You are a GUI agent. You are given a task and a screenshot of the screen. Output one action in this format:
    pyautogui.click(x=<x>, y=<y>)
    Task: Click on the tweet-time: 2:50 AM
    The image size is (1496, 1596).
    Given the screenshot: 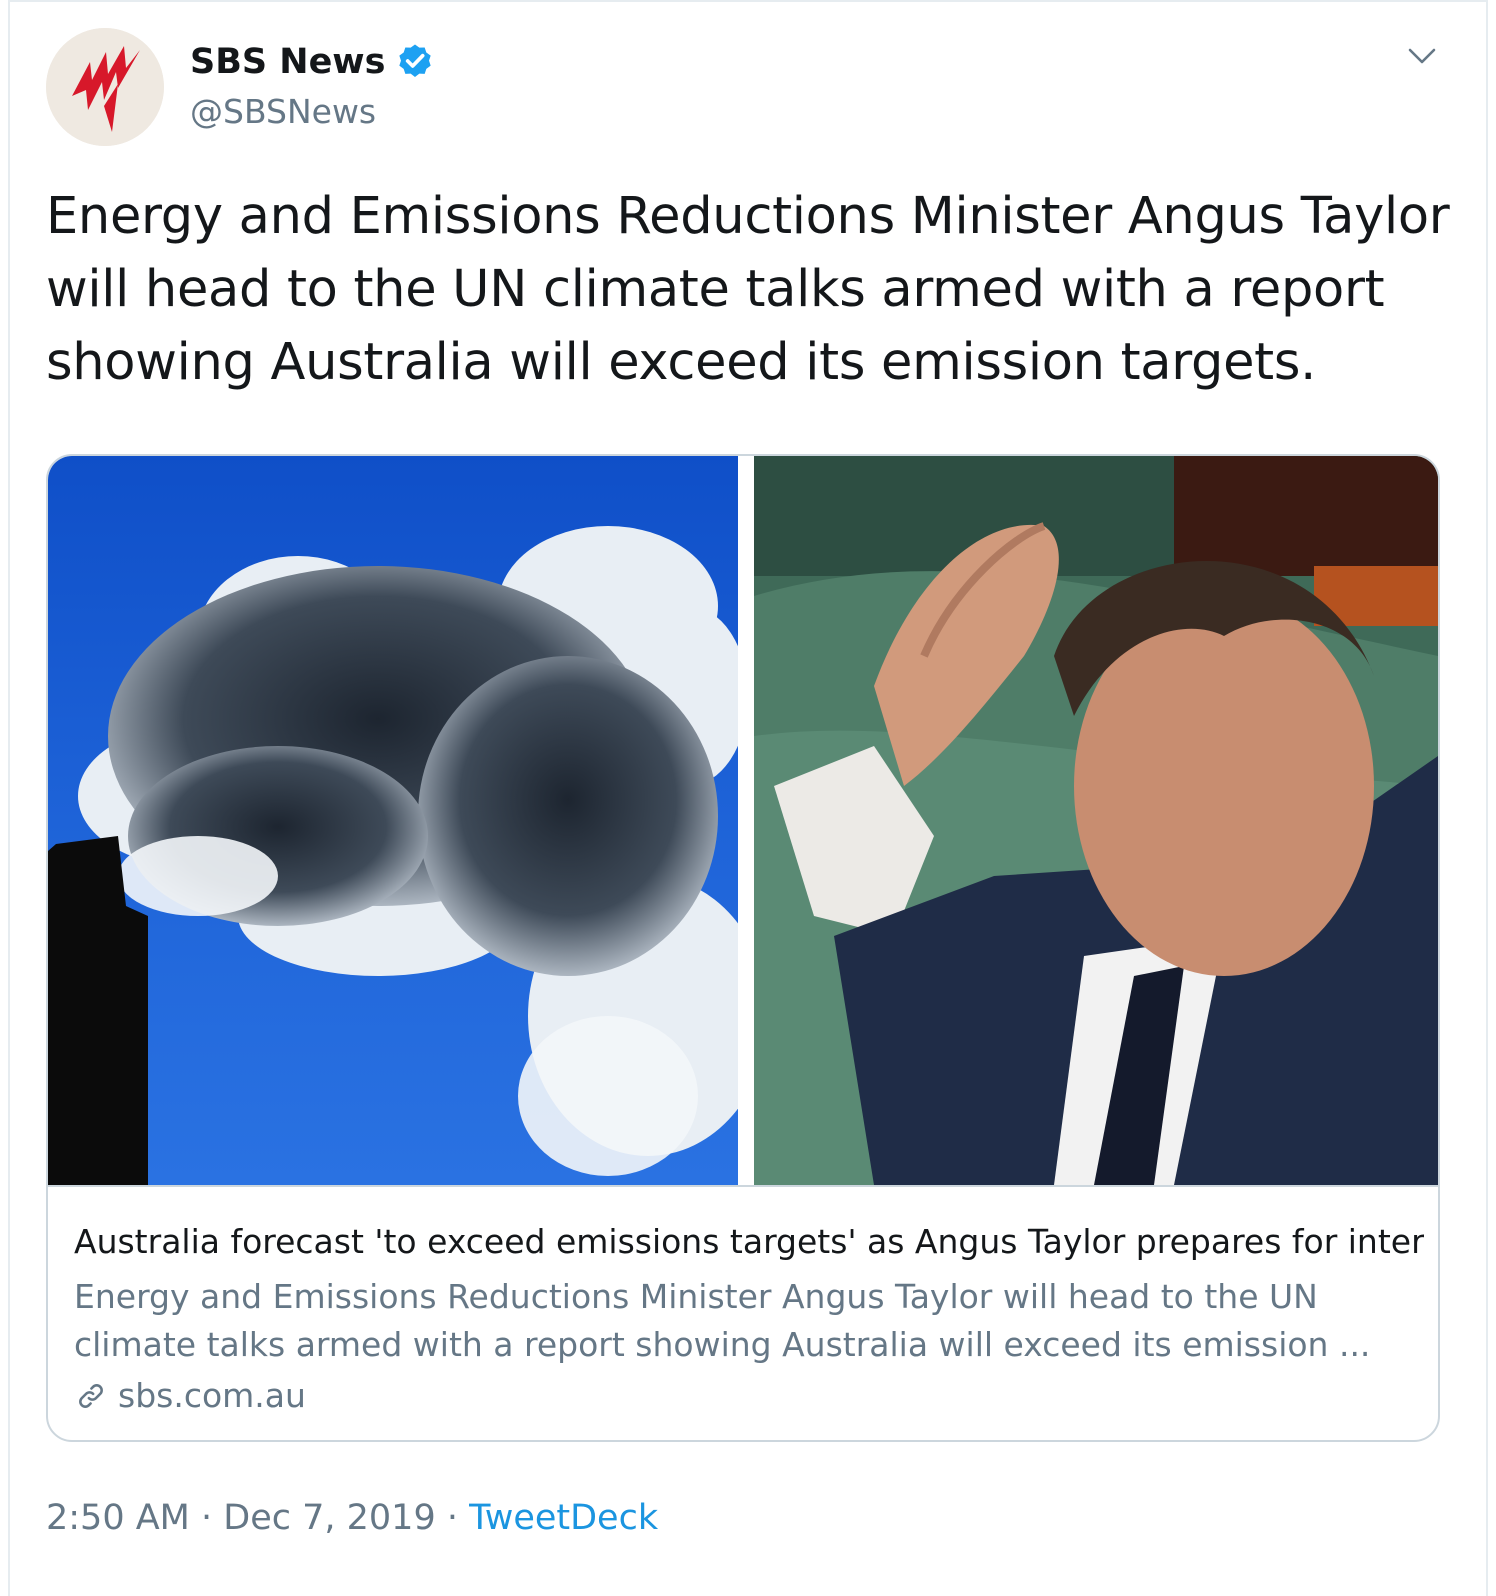 What is the action you would take?
    pyautogui.click(x=118, y=1518)
    